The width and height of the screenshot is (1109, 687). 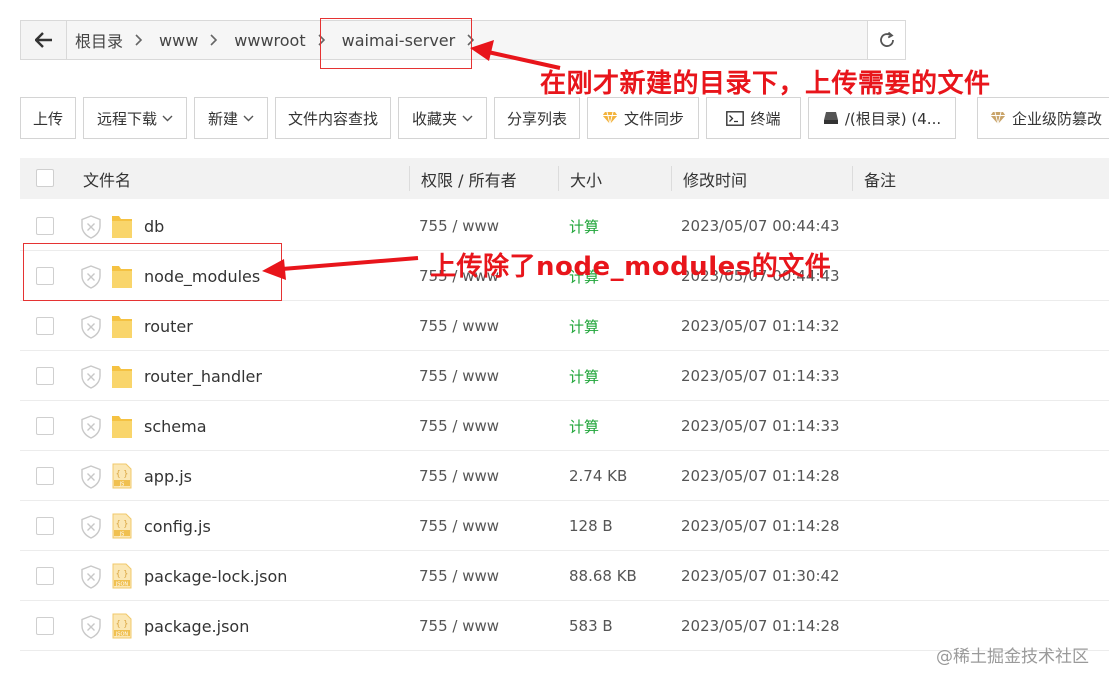 I want to click on breadcrumb-item-wwwroot: wwwroot, so click(x=267, y=40).